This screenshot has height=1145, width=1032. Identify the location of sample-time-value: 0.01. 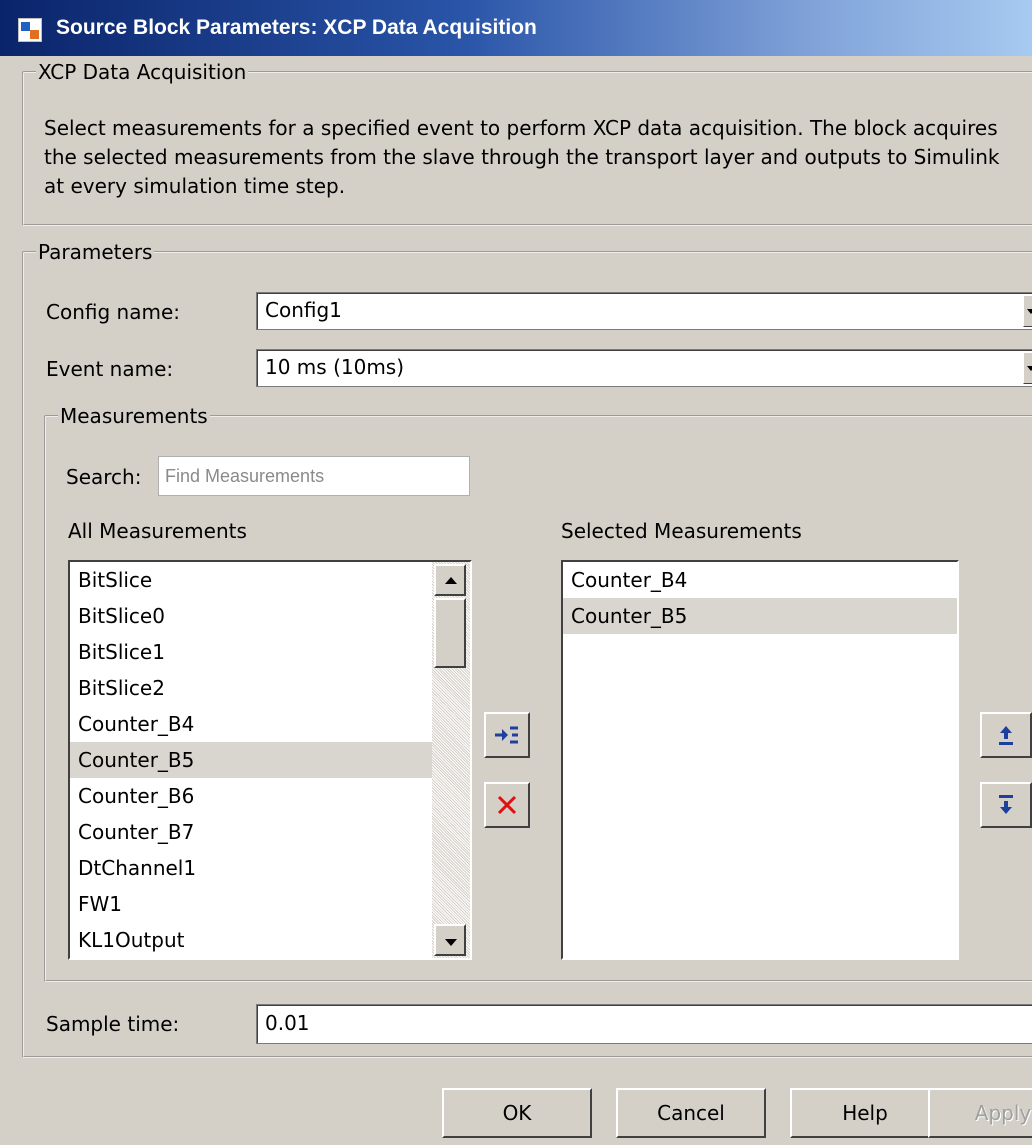
(287, 1023).